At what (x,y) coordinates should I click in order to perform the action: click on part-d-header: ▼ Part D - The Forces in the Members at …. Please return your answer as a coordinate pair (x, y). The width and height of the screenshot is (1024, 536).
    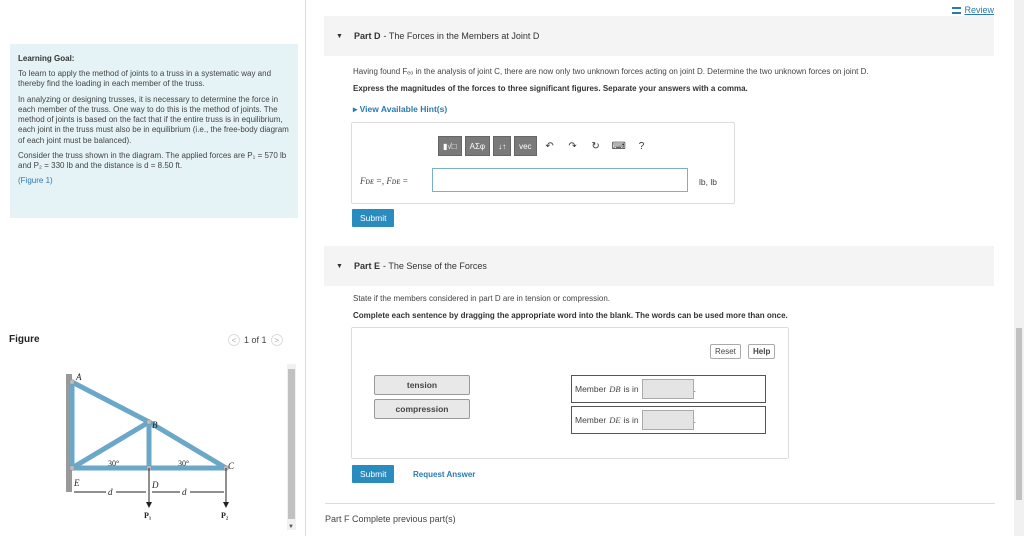
    Looking at the image, I should click on (659, 36).